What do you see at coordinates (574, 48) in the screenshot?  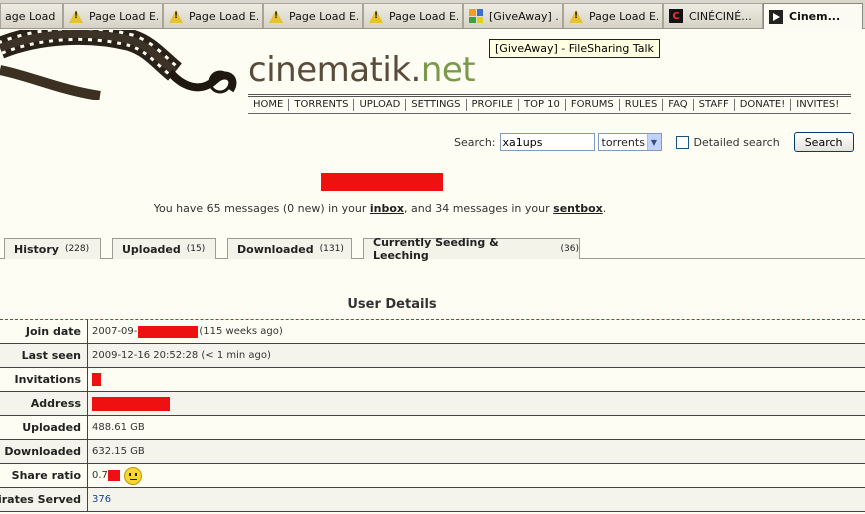 I see `tab-tooltip: [GiveAway] - FileSharing Talk` at bounding box center [574, 48].